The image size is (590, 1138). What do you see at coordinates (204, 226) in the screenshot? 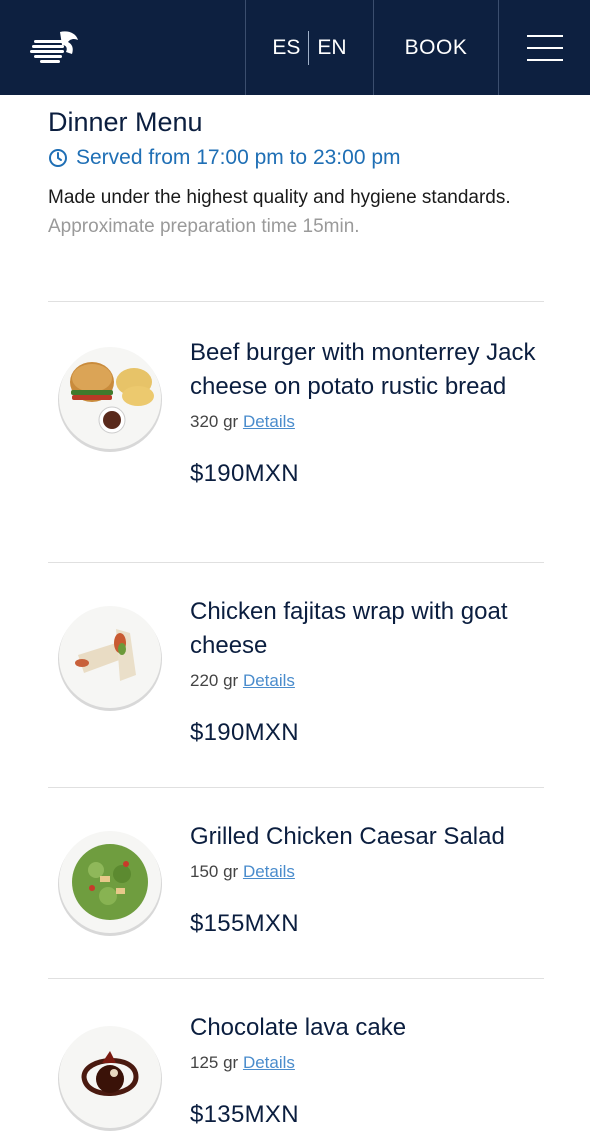
I see `prep-time: Approximate preparation time 15min.` at bounding box center [204, 226].